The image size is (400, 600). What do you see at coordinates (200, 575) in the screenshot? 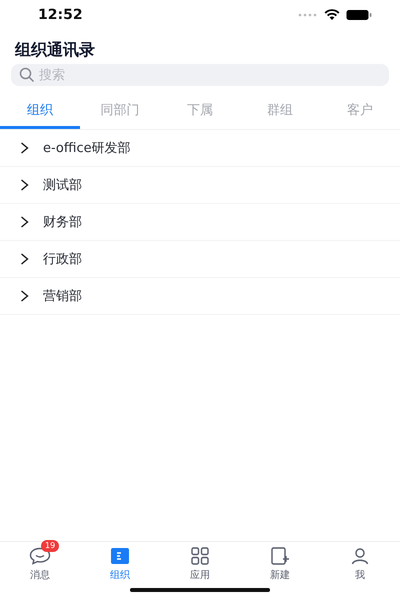
I see `tab-bar-item: 应用` at bounding box center [200, 575].